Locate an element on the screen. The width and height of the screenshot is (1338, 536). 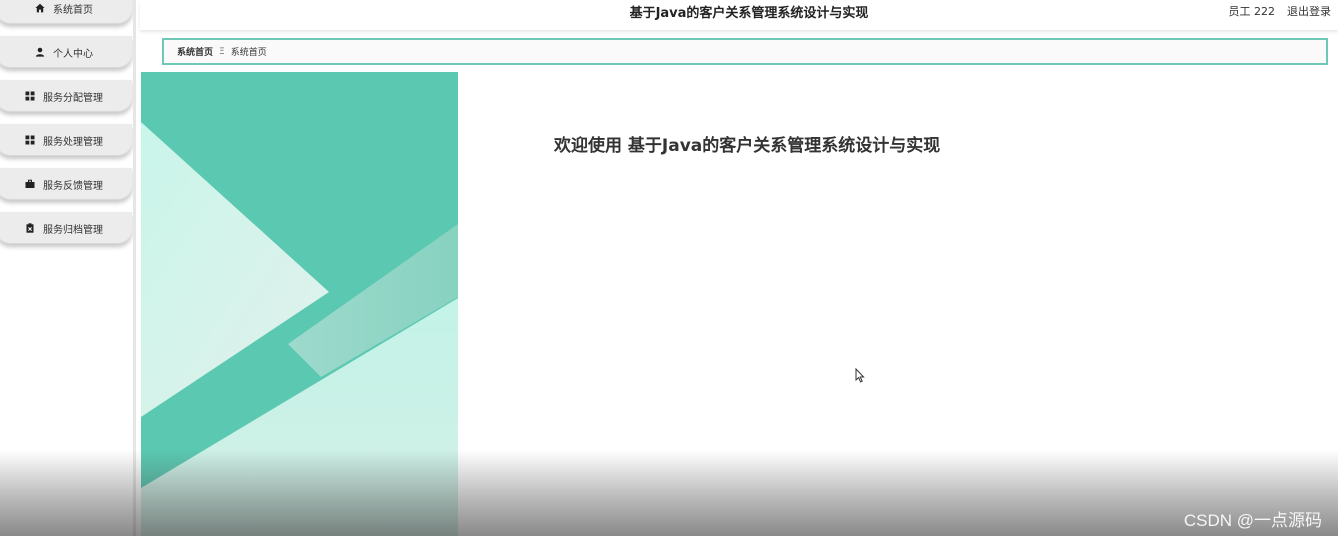
watermark-text: CSDN @一点源码 is located at coordinates (1252, 520).